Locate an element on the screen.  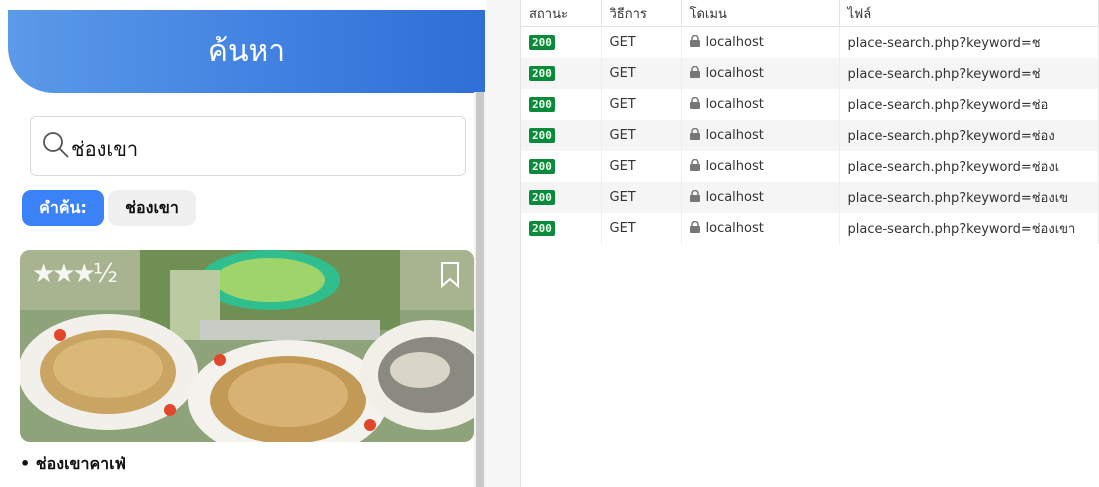
keyword-label-chip: คำค้น: is located at coordinates (63, 208).